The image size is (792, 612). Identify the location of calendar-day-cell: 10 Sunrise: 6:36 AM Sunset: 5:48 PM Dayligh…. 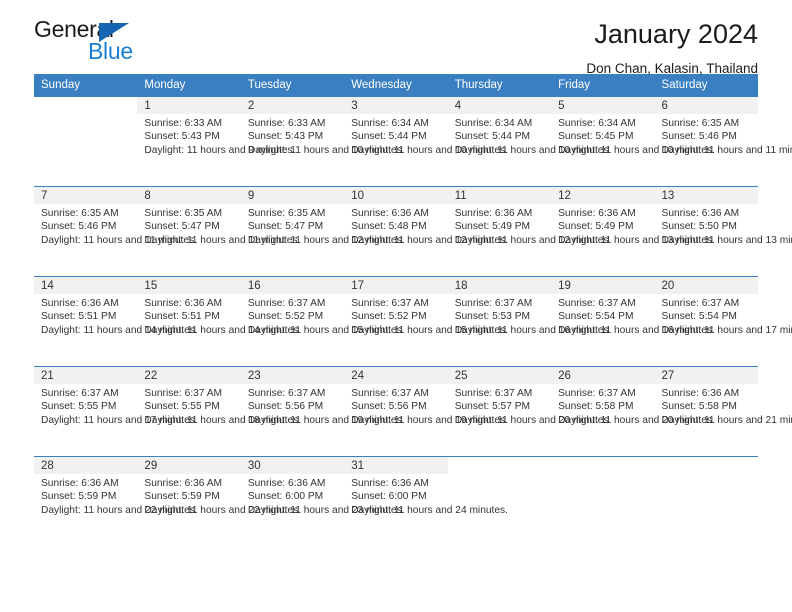
(426, 231).